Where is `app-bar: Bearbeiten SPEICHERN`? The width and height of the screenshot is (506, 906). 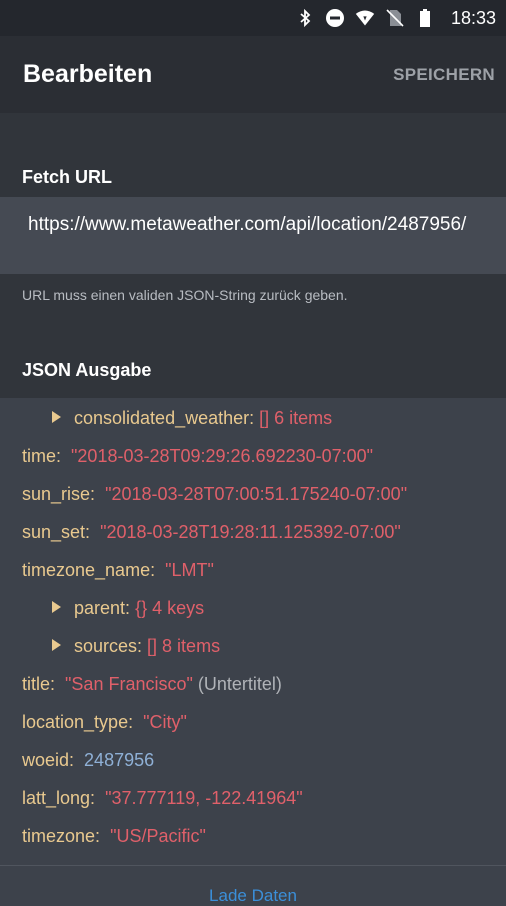
app-bar: Bearbeiten SPEICHERN is located at coordinates (253, 74).